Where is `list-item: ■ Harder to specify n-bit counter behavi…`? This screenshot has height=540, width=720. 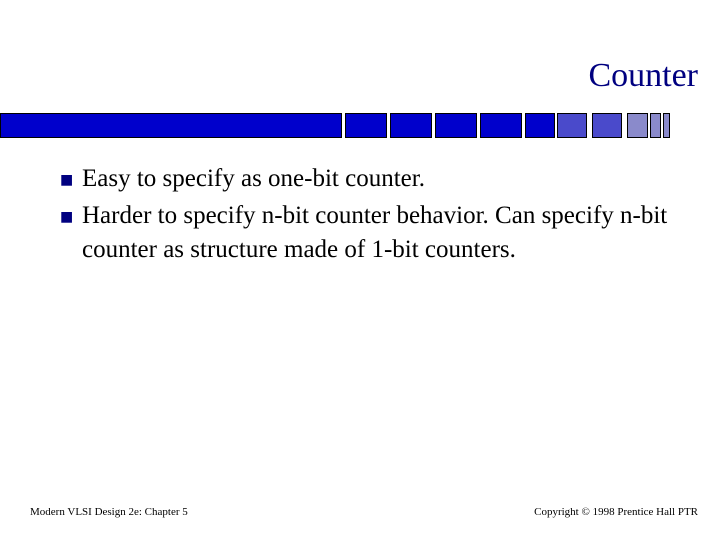
list-item: ■ Harder to specify n-bit counter behavi… is located at coordinates (365, 233).